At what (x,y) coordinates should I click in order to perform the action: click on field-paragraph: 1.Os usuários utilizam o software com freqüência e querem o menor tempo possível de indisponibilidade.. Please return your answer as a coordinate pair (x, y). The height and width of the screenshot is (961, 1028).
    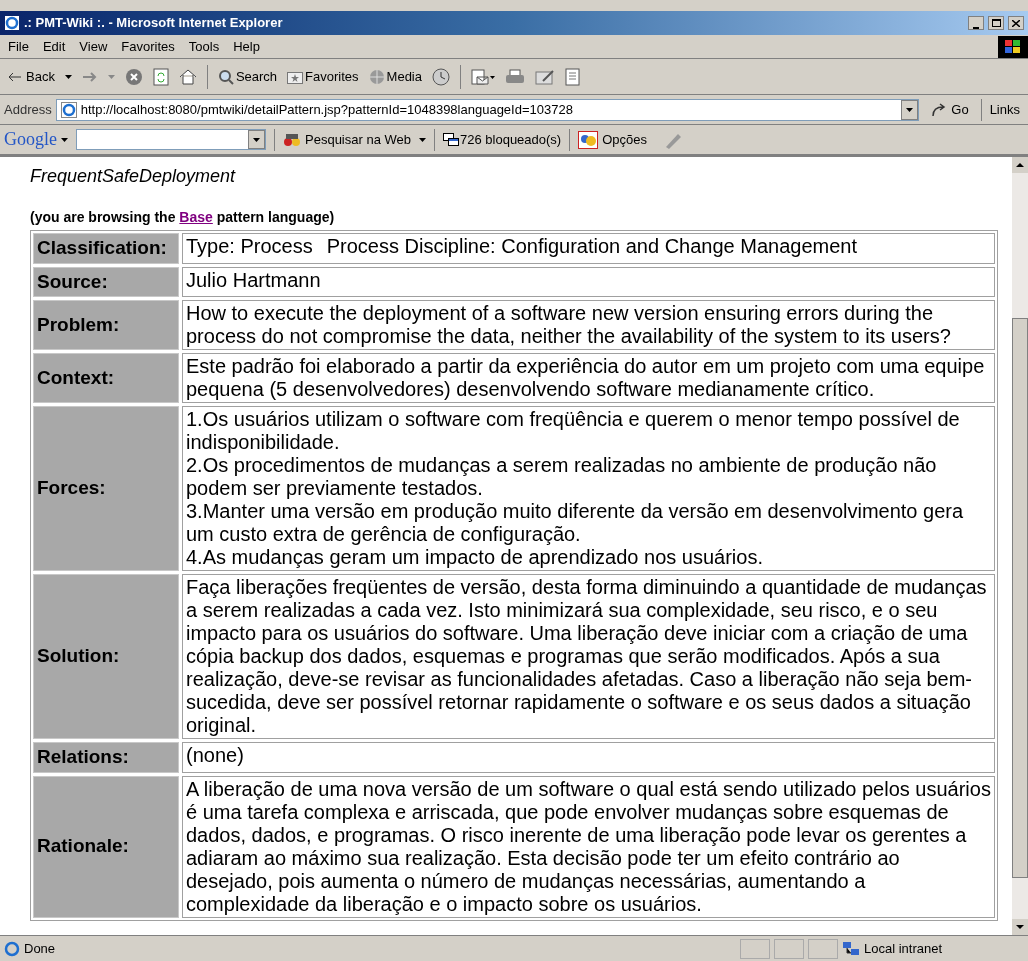
    Looking at the image, I should click on (573, 431).